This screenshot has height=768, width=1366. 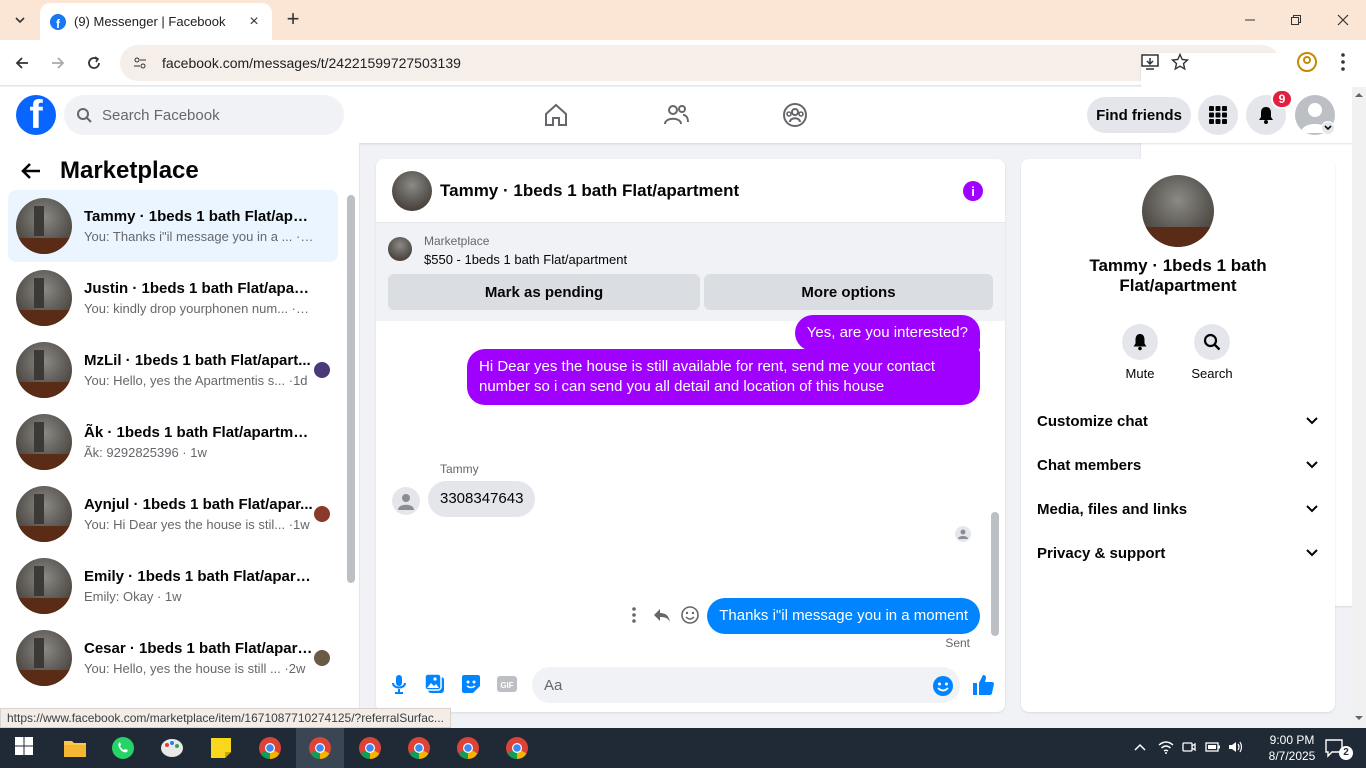 I want to click on back-icon, so click(x=22, y=63).